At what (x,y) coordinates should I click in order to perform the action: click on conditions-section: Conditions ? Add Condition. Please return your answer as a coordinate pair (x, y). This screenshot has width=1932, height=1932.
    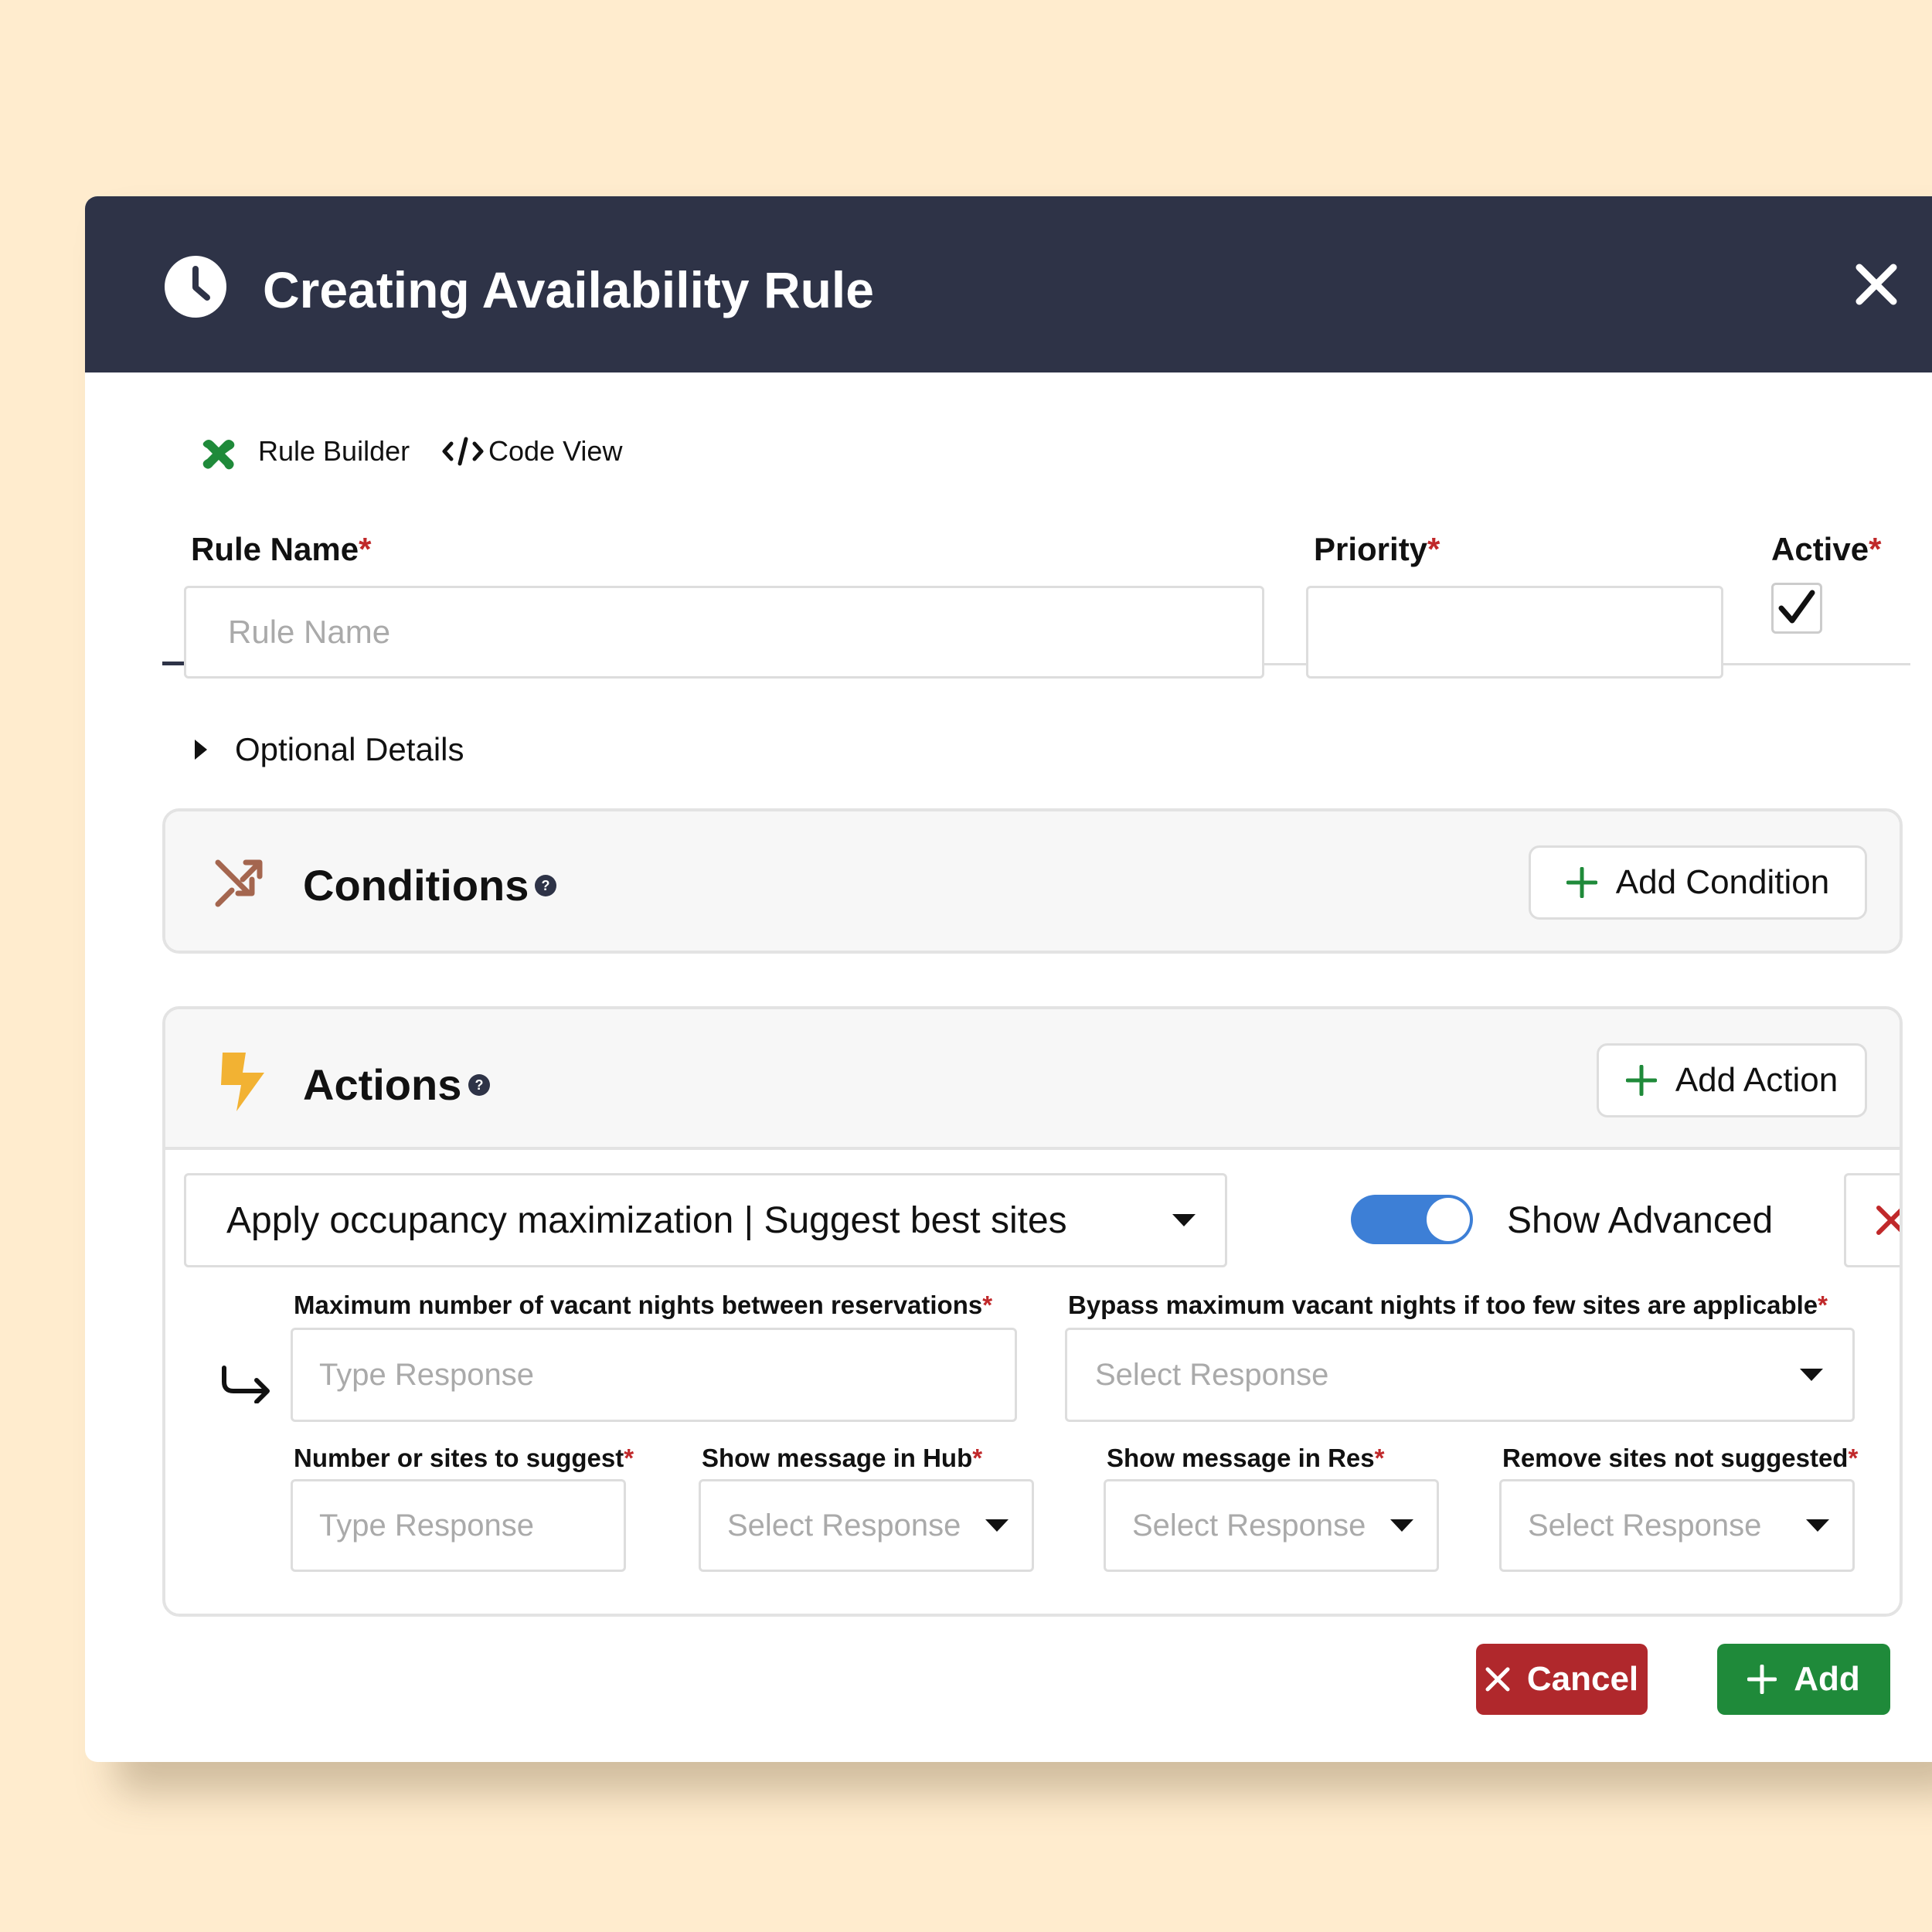
    Looking at the image, I should click on (1033, 881).